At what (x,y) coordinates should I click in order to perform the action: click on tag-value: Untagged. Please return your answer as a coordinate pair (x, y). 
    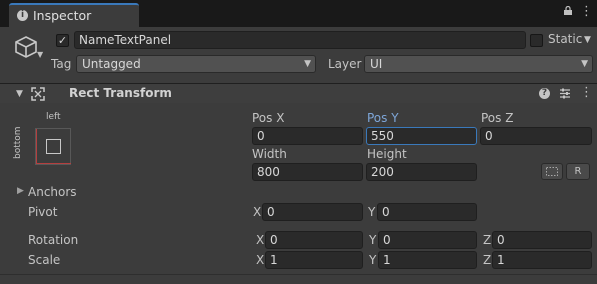
    Looking at the image, I should click on (111, 64).